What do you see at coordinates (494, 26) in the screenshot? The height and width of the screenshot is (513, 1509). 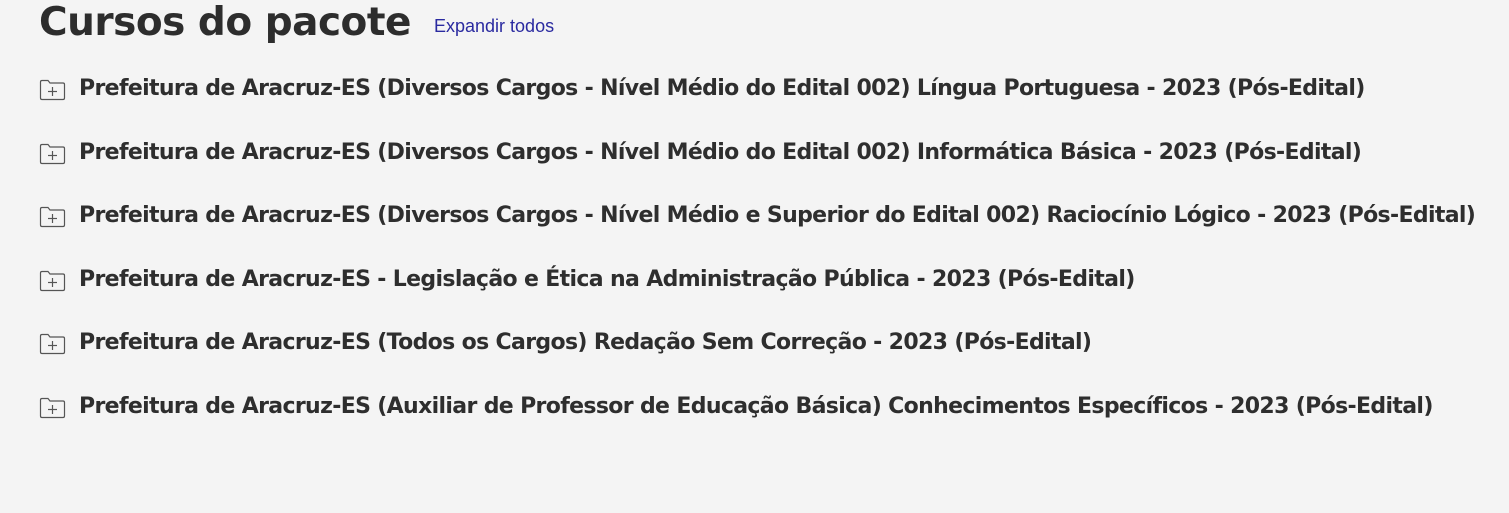 I see `expand-all-link: Expandir todos` at bounding box center [494, 26].